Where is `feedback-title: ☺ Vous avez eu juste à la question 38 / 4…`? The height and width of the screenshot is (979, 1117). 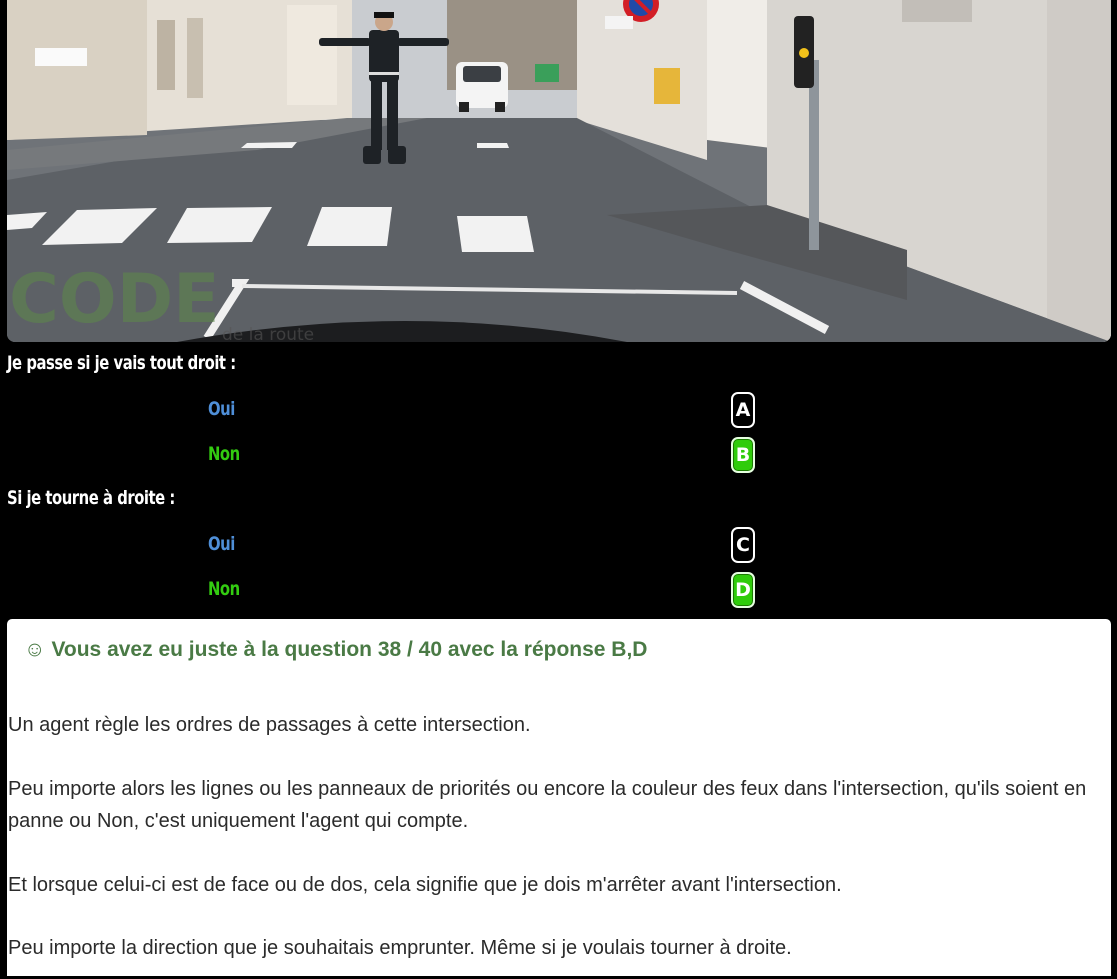
feedback-title: ☺ Vous avez eu juste à la question 38 / 4… is located at coordinates (335, 650).